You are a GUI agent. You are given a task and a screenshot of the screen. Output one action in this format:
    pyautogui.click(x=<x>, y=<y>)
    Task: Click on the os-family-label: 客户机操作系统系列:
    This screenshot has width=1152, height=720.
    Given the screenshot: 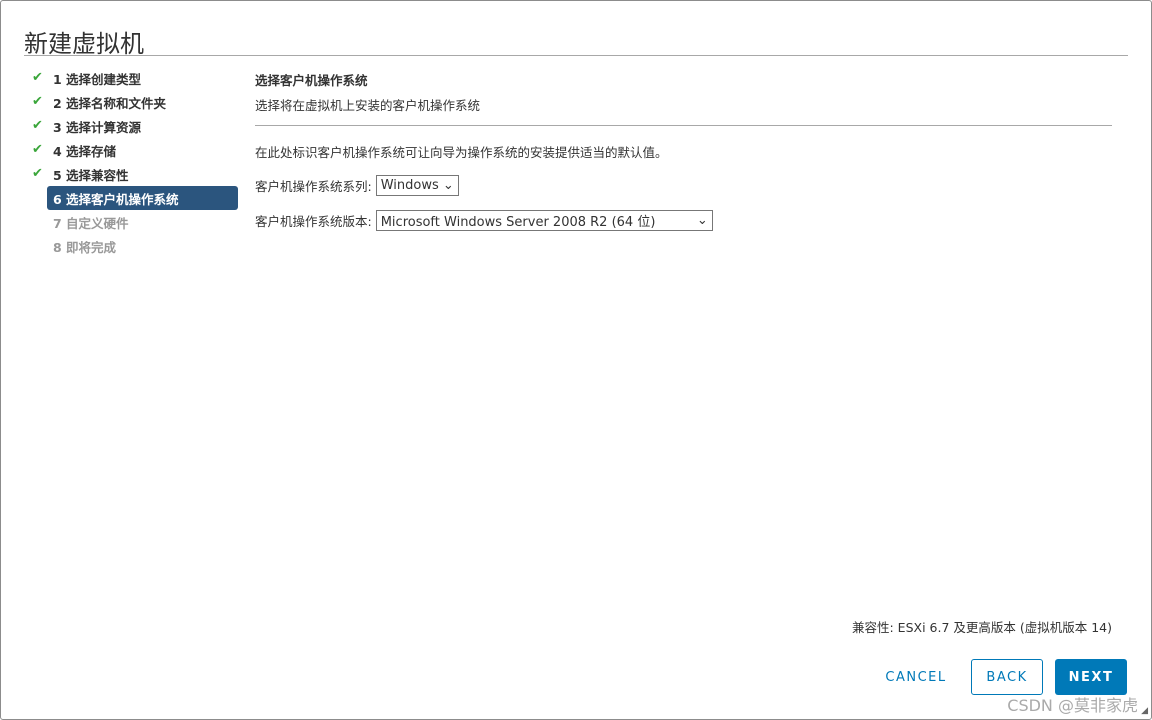 What is the action you would take?
    pyautogui.click(x=313, y=186)
    